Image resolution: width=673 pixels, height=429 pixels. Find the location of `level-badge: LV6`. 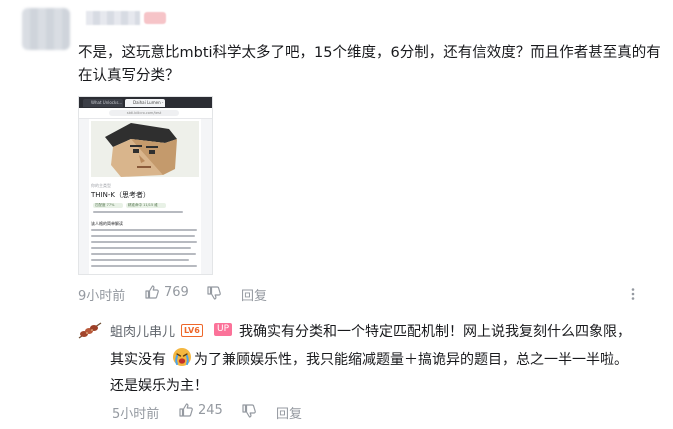

level-badge: LV6 is located at coordinates (192, 330).